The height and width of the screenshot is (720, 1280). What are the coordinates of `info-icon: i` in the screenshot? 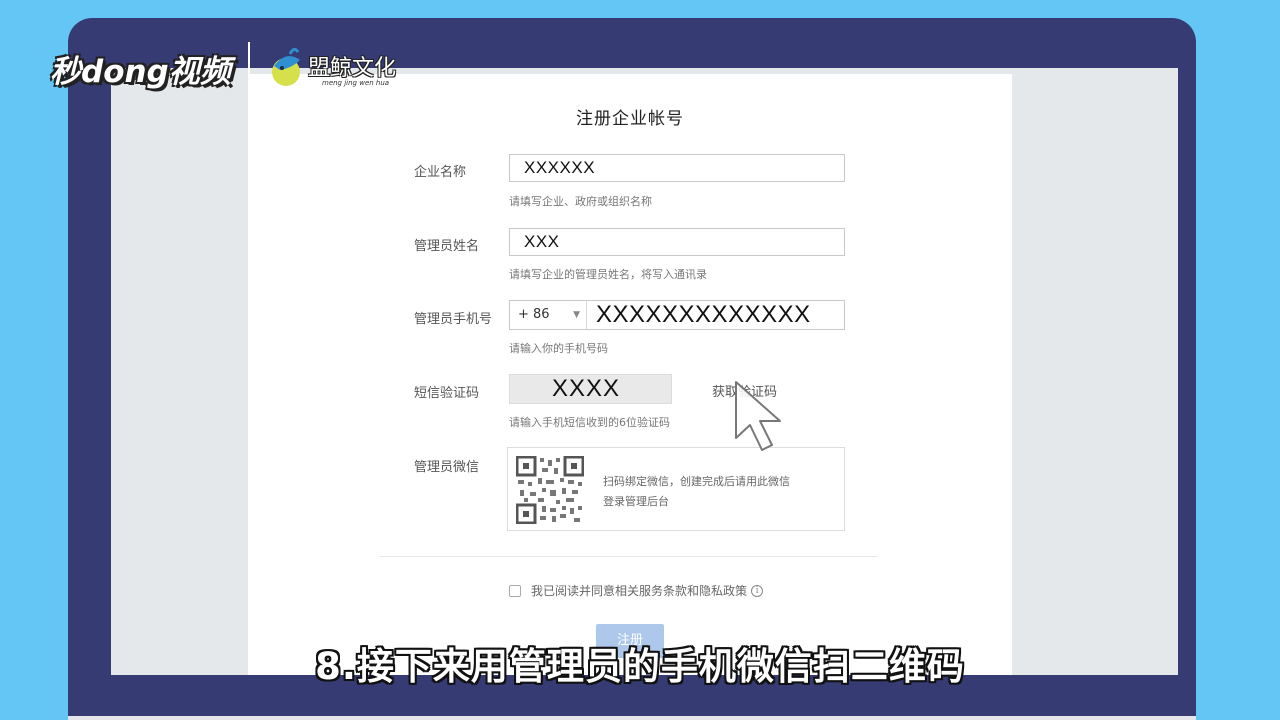 It's located at (757, 590).